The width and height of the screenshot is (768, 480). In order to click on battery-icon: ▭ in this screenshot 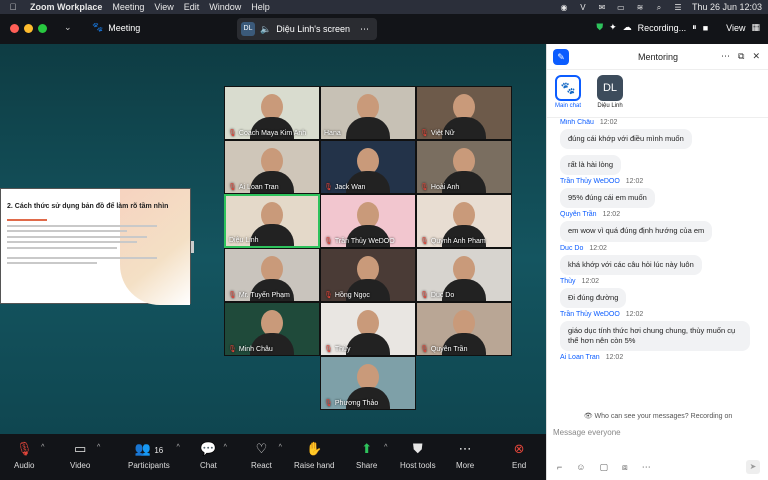, I will do `click(621, 7)`.